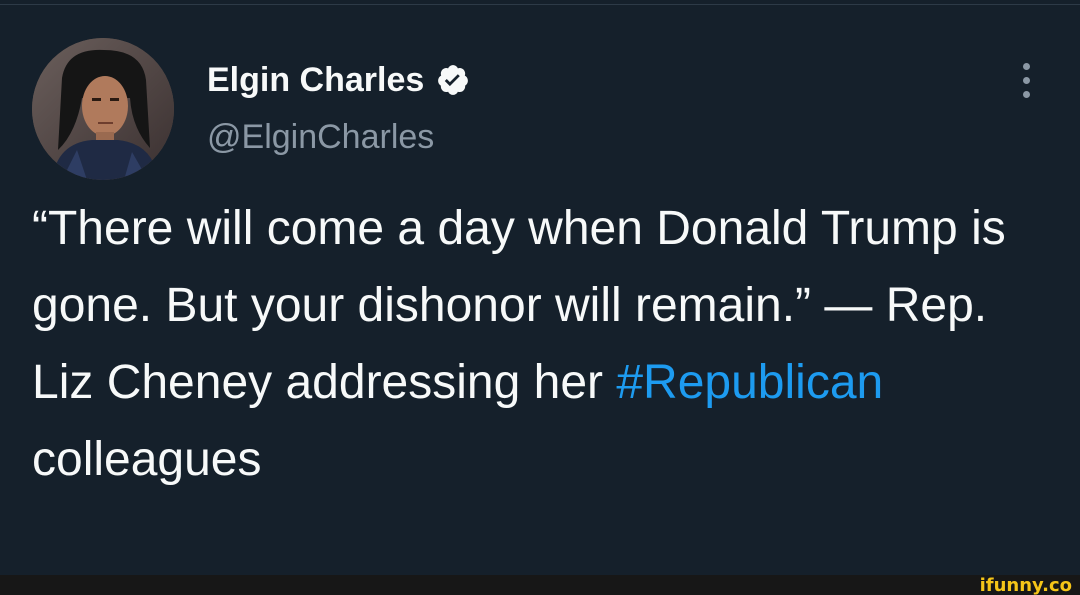 Image resolution: width=1080 pixels, height=595 pixels. I want to click on avatar-image, so click(103, 109).